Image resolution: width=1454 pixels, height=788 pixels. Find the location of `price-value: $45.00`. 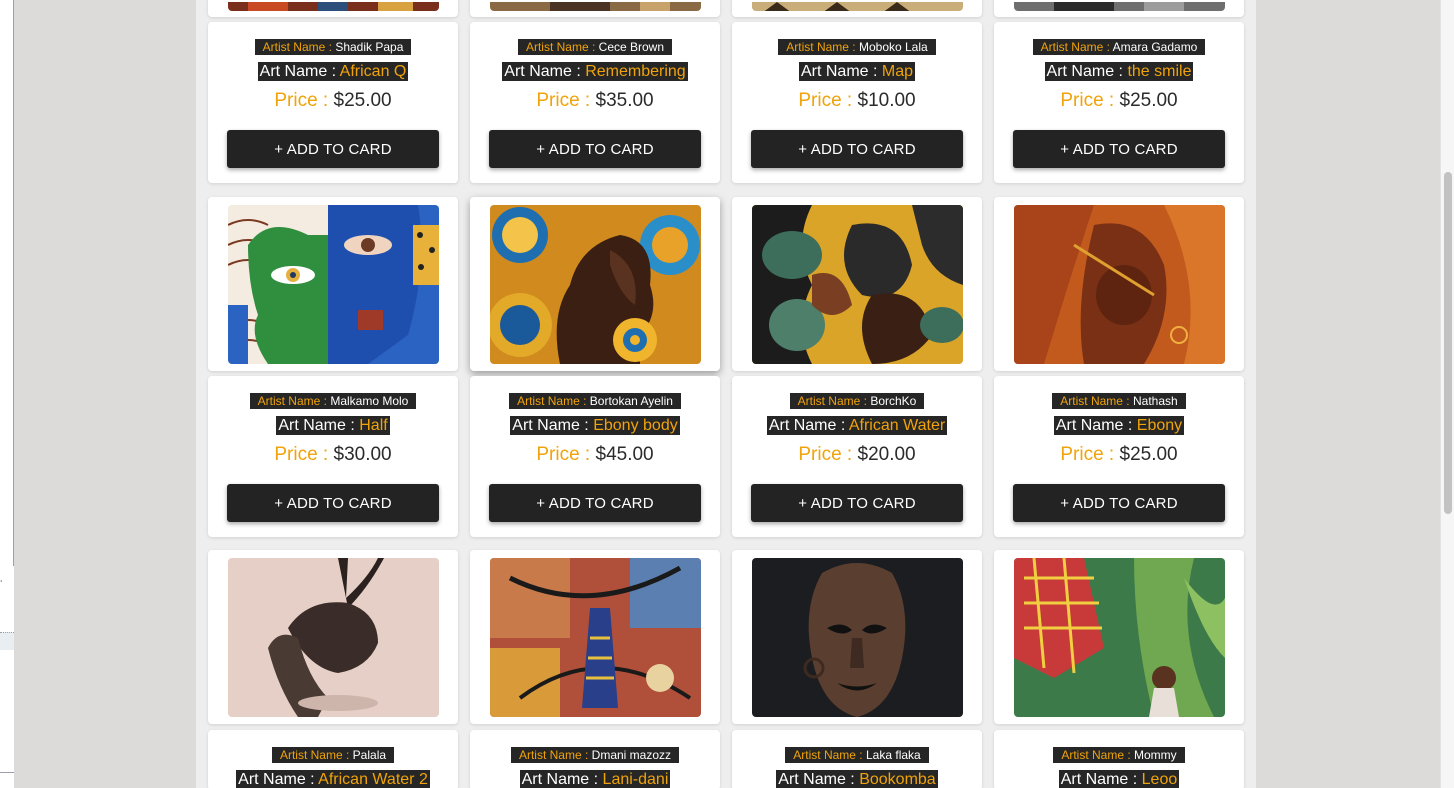

price-value: $45.00 is located at coordinates (624, 454).